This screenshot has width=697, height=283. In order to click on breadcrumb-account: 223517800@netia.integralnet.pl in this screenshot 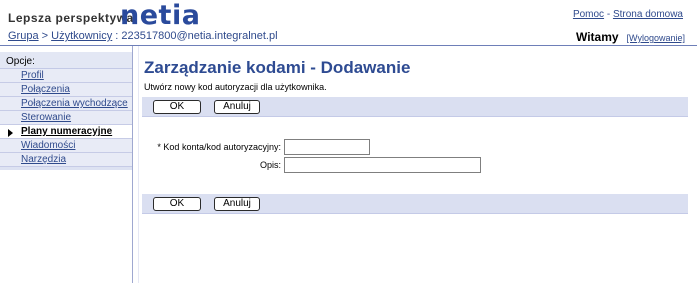, I will do `click(199, 36)`.